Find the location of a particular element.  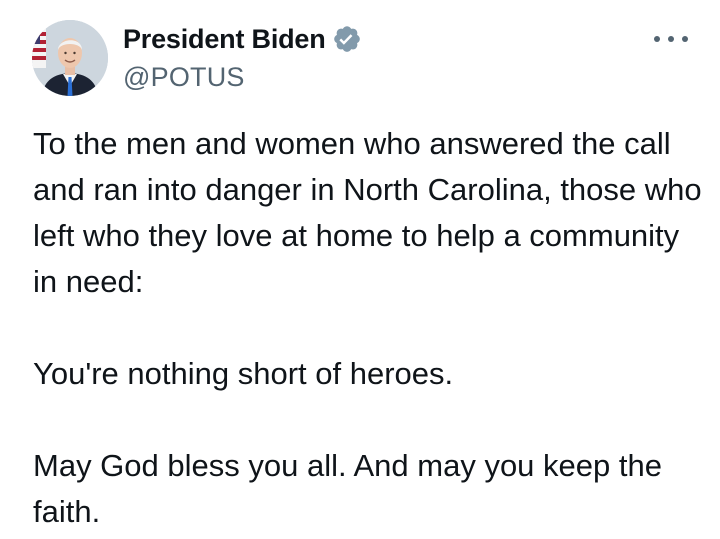

author-info: President Biden @POTUS is located at coordinates (242, 57).